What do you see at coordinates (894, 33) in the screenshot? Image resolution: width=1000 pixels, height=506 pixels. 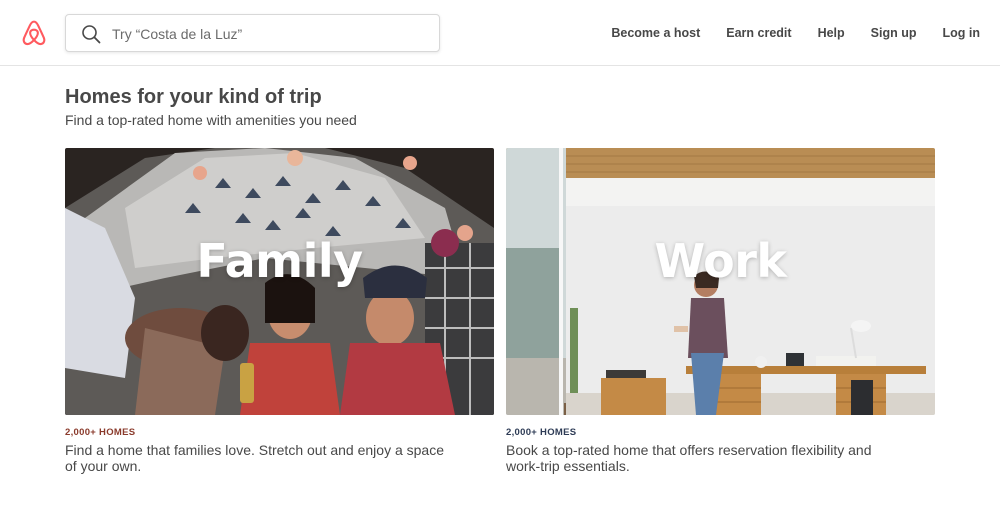 I see `sign-up-link: Sign up` at bounding box center [894, 33].